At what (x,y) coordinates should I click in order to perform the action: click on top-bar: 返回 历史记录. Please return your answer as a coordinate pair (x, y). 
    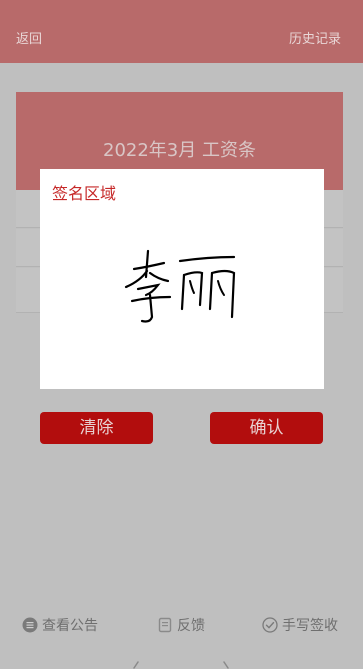
    Looking at the image, I should click on (181, 31).